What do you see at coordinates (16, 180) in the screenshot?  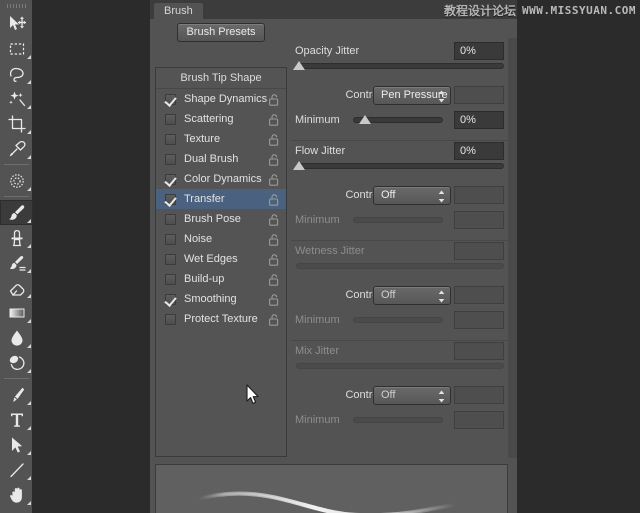 I see `tool-spot-healing-icon` at bounding box center [16, 180].